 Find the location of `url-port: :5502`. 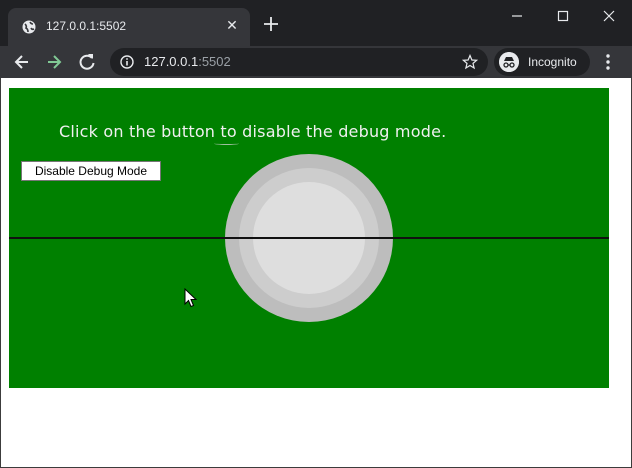

url-port: :5502 is located at coordinates (214, 61).